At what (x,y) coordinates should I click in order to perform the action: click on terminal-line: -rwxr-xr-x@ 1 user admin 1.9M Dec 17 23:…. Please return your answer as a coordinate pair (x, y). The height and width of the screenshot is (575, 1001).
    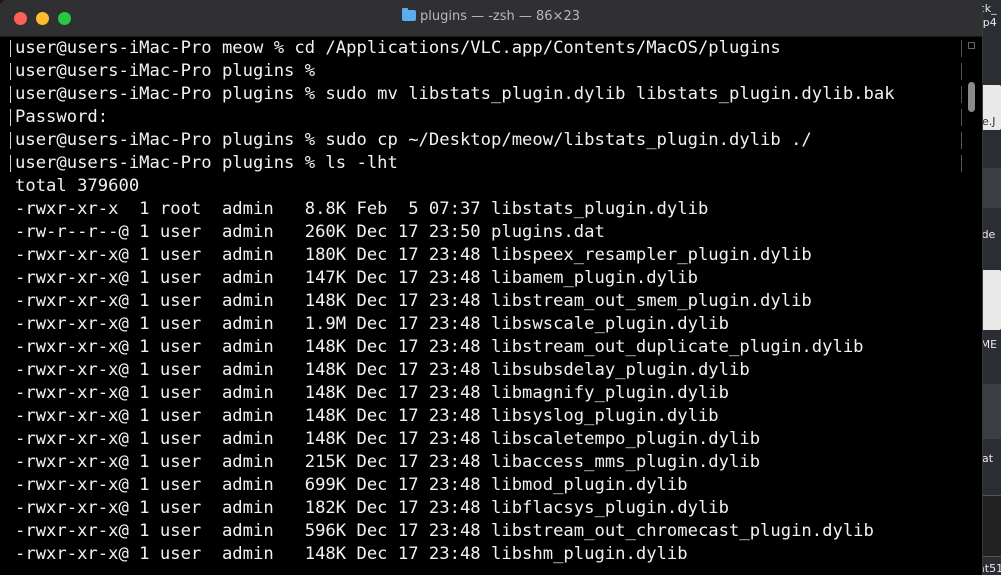
    Looking at the image, I should click on (372, 324).